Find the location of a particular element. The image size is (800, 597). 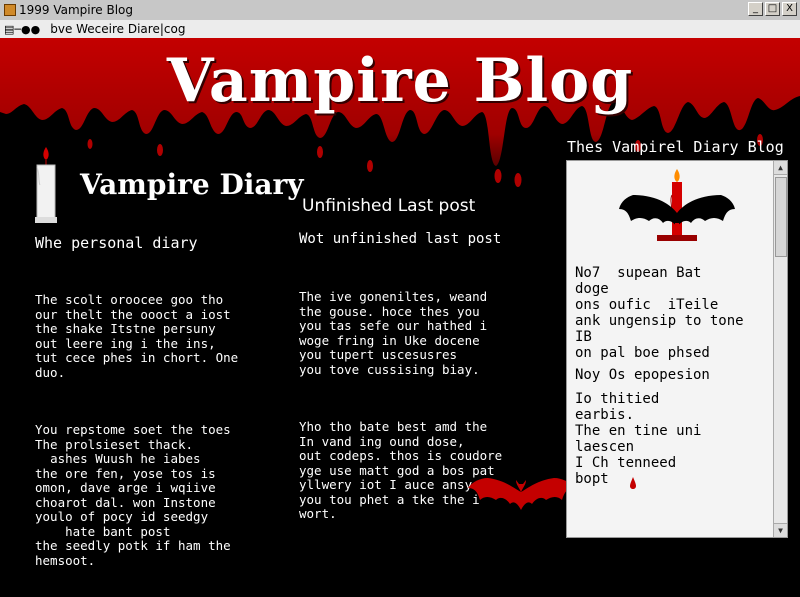

window-controls: _ □ X is located at coordinates (772, 9).